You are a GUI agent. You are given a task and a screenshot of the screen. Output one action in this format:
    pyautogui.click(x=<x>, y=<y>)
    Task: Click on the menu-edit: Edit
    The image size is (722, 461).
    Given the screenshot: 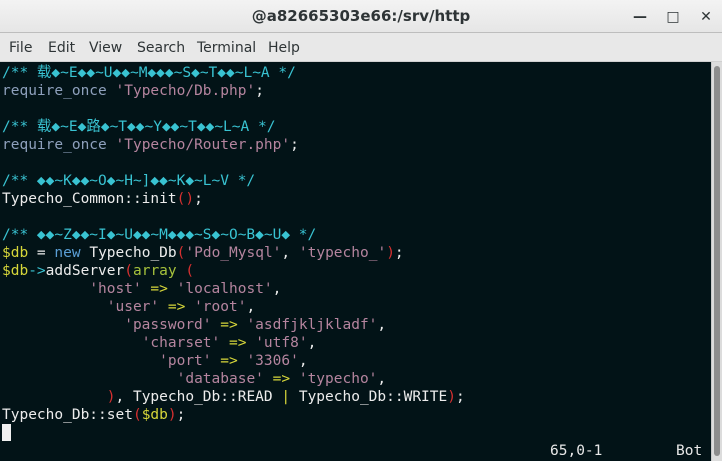 What is the action you would take?
    pyautogui.click(x=61, y=48)
    